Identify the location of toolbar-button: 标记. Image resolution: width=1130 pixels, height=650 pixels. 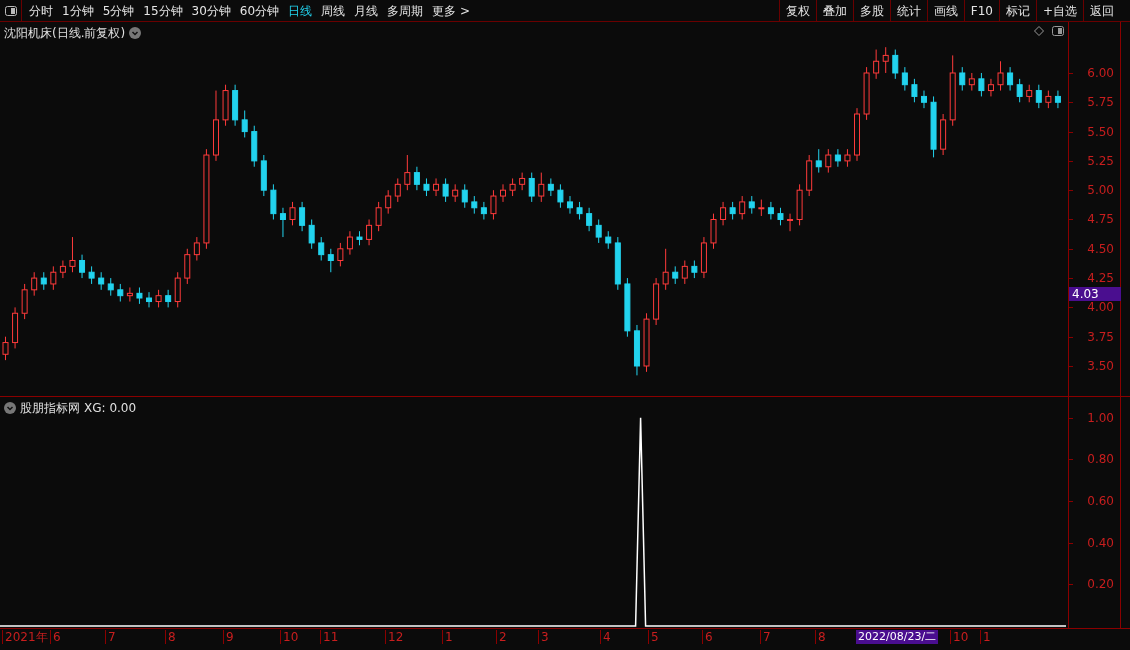
(1017, 10).